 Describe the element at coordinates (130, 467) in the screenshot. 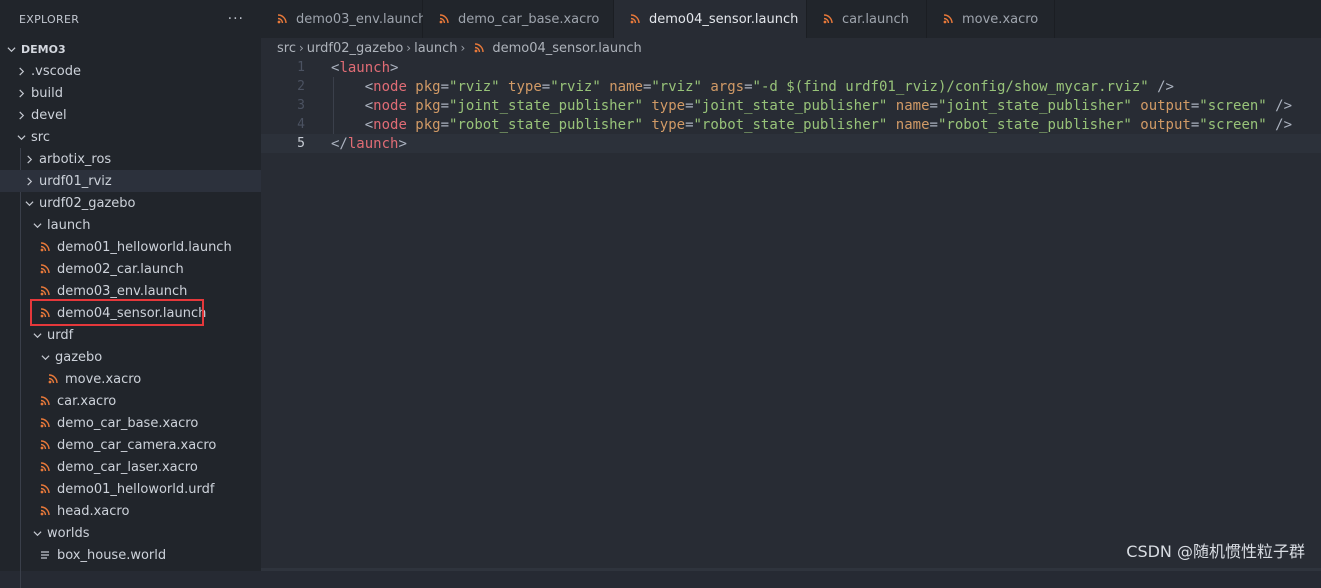

I see `tree-item-demo-car-laser-xacro: demo_car_laser.xacro` at that location.